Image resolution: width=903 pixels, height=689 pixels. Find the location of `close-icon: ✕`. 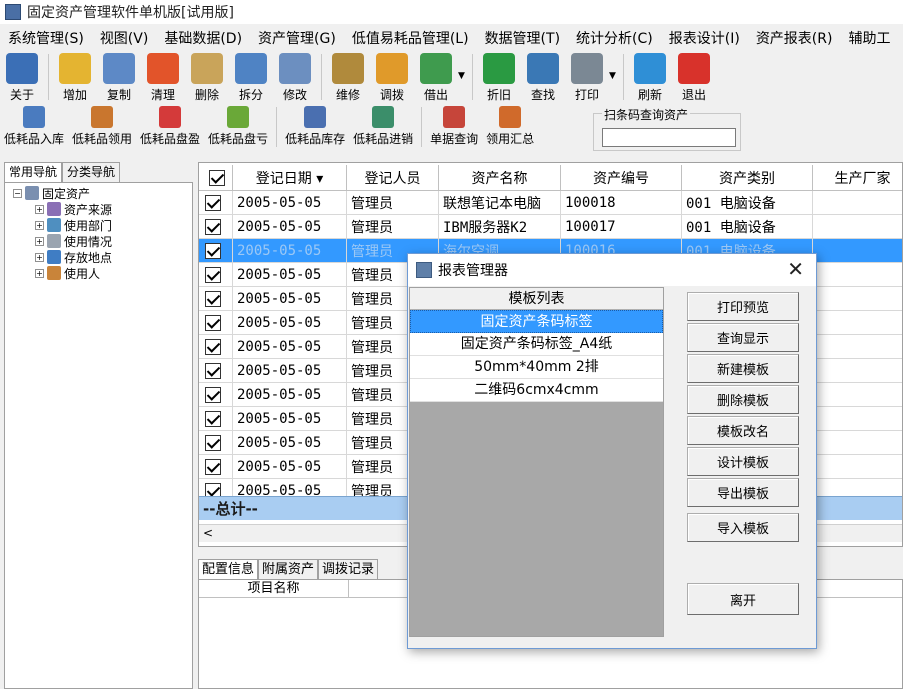

close-icon: ✕ is located at coordinates (795, 269).